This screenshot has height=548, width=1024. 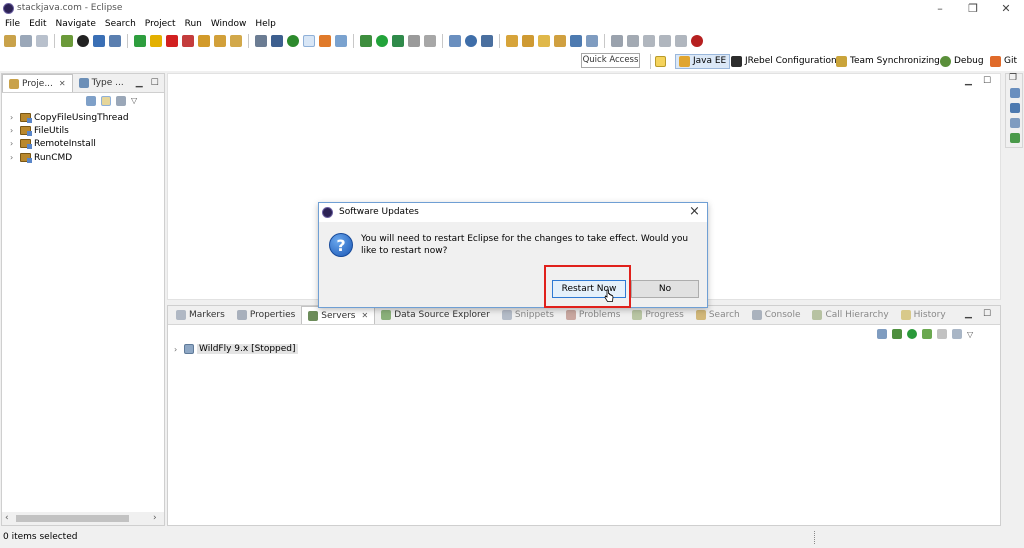 What do you see at coordinates (382, 41) in the screenshot?
I see `run-icon` at bounding box center [382, 41].